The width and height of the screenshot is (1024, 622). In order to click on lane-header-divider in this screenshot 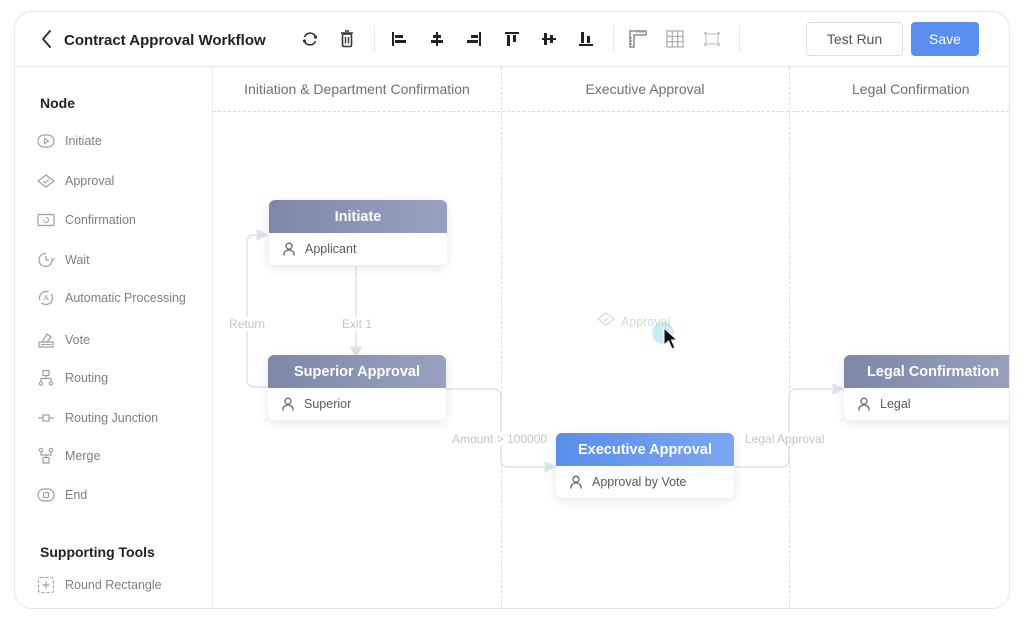, I will do `click(611, 111)`.